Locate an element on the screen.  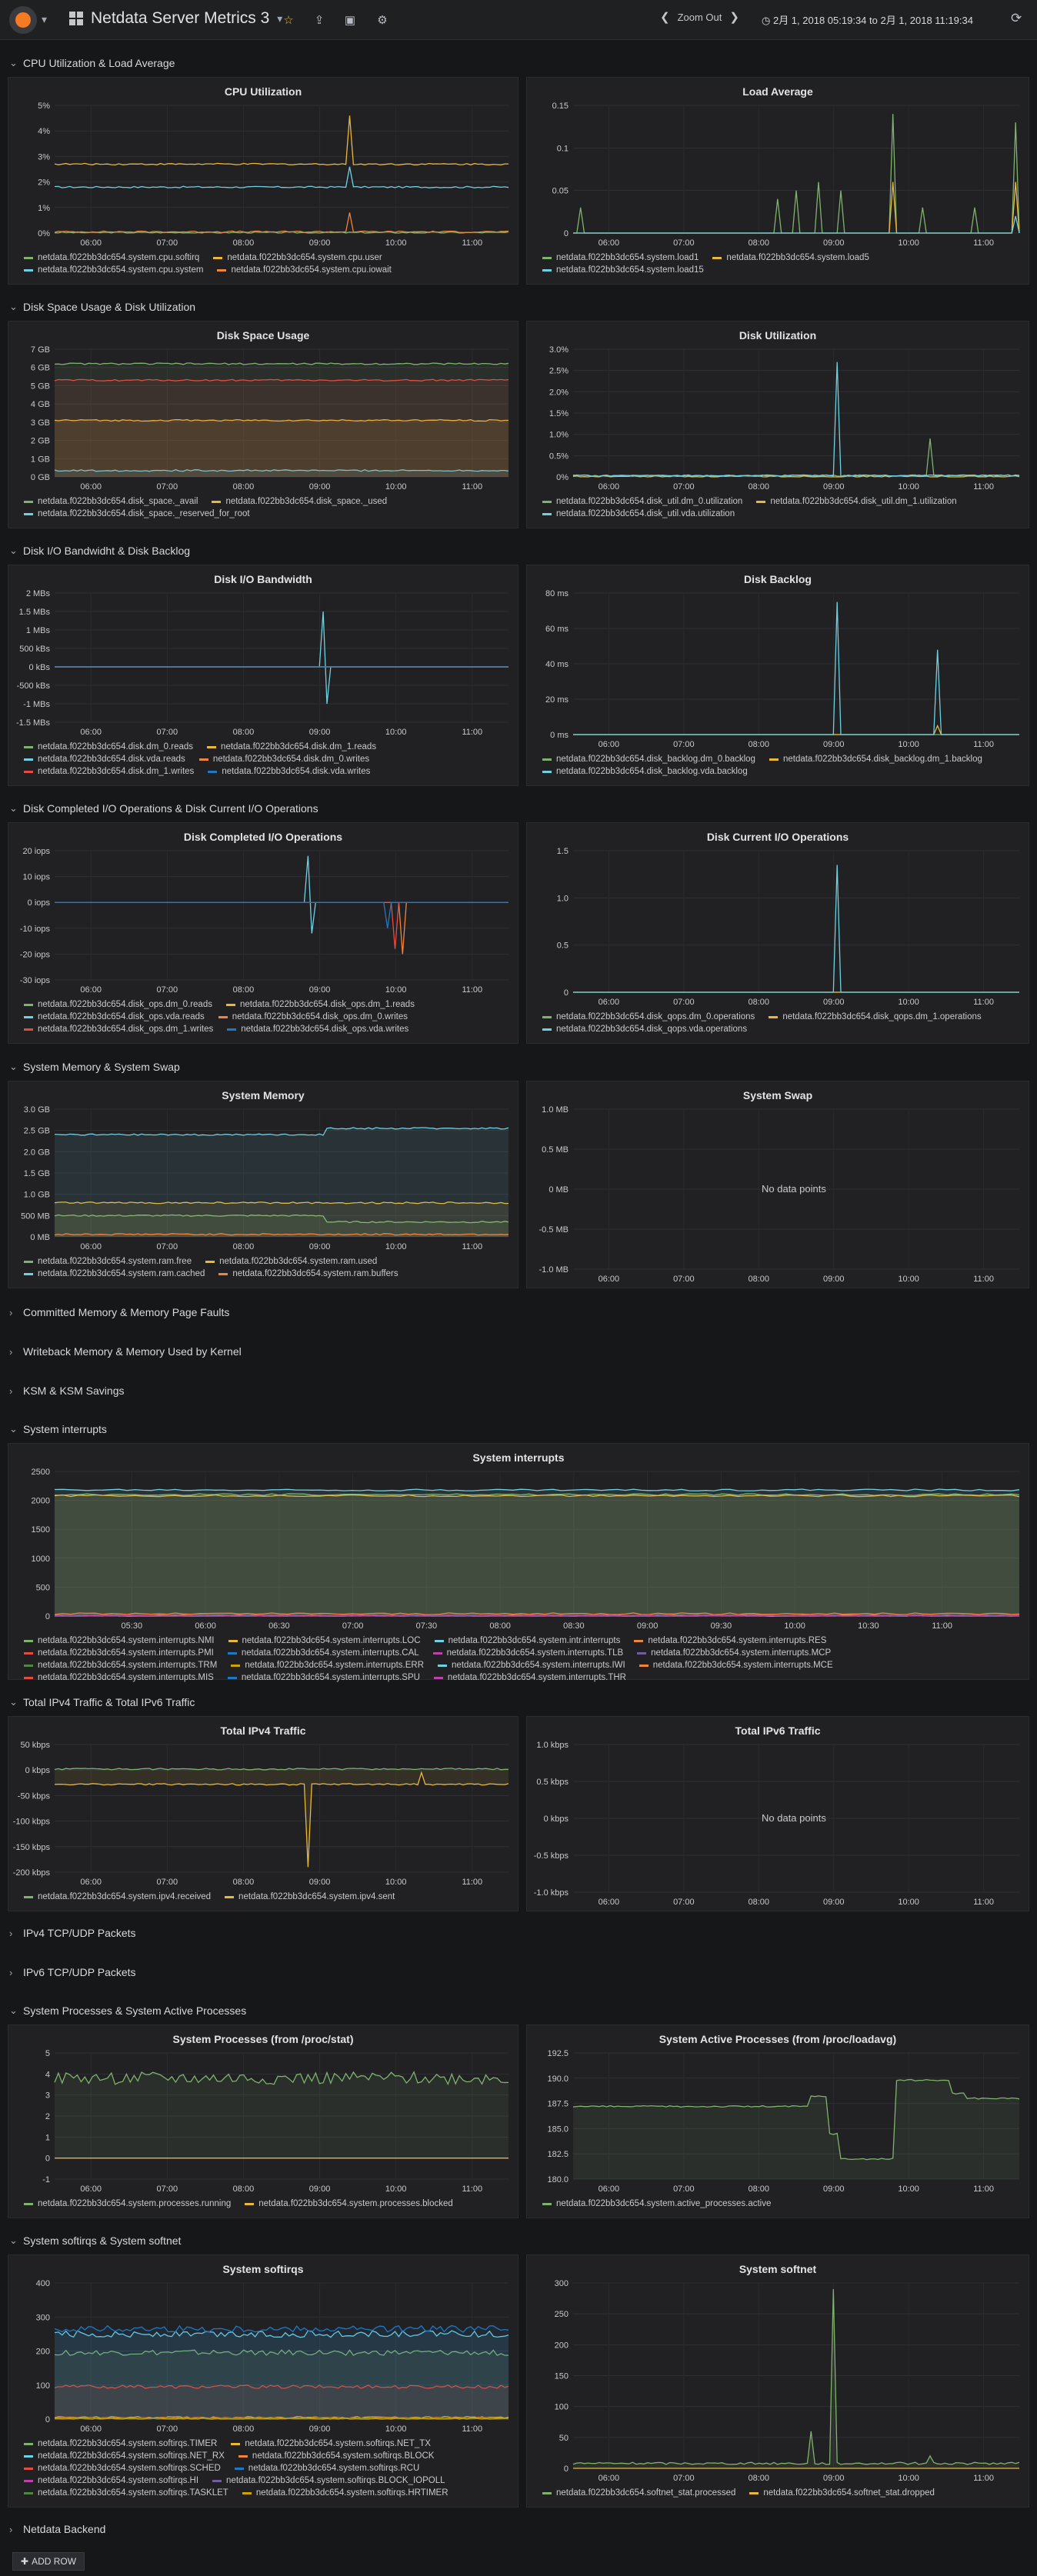
legend-item: netdata.f022bb3dc654.disk_ops.vda.writes is located at coordinates (318, 1029).